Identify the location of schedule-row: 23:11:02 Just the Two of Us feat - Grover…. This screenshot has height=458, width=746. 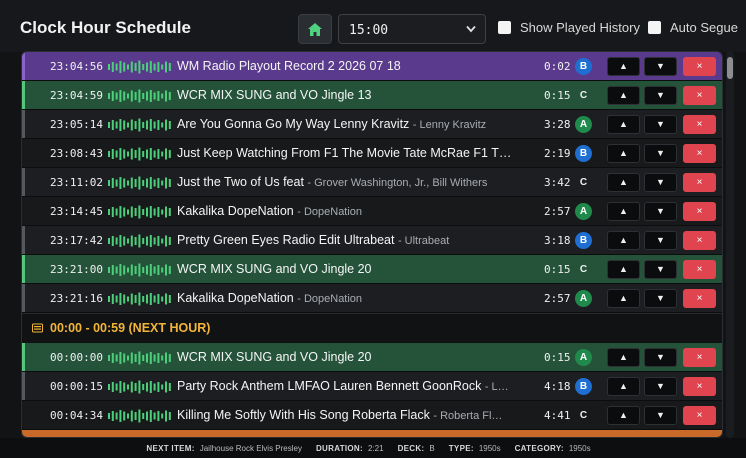
(372, 182).